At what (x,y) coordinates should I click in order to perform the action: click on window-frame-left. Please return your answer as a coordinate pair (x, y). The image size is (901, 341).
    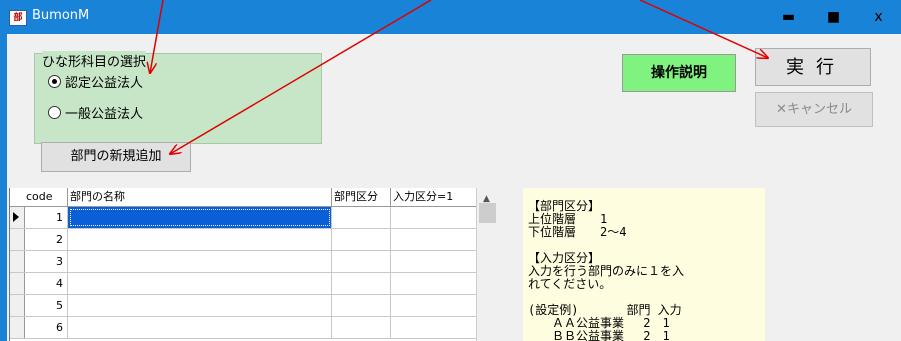
    Looking at the image, I should click on (3, 187).